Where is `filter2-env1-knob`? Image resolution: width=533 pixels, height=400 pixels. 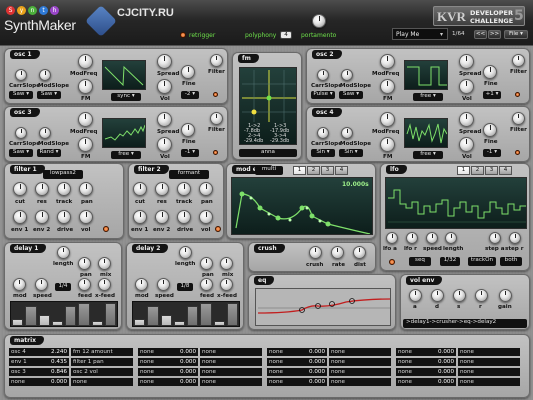 filter2-env1-knob is located at coordinates (140, 217).